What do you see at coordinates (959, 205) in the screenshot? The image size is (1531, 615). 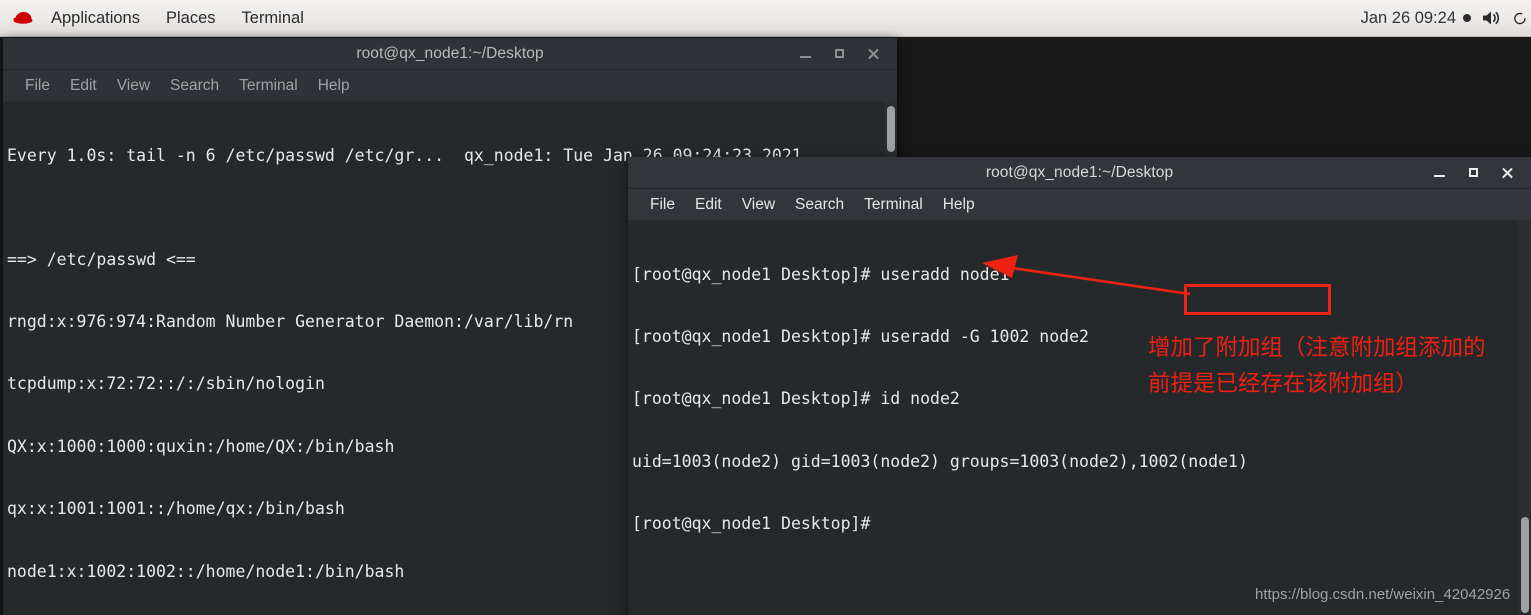 I see `fg-menu-help: Help` at bounding box center [959, 205].